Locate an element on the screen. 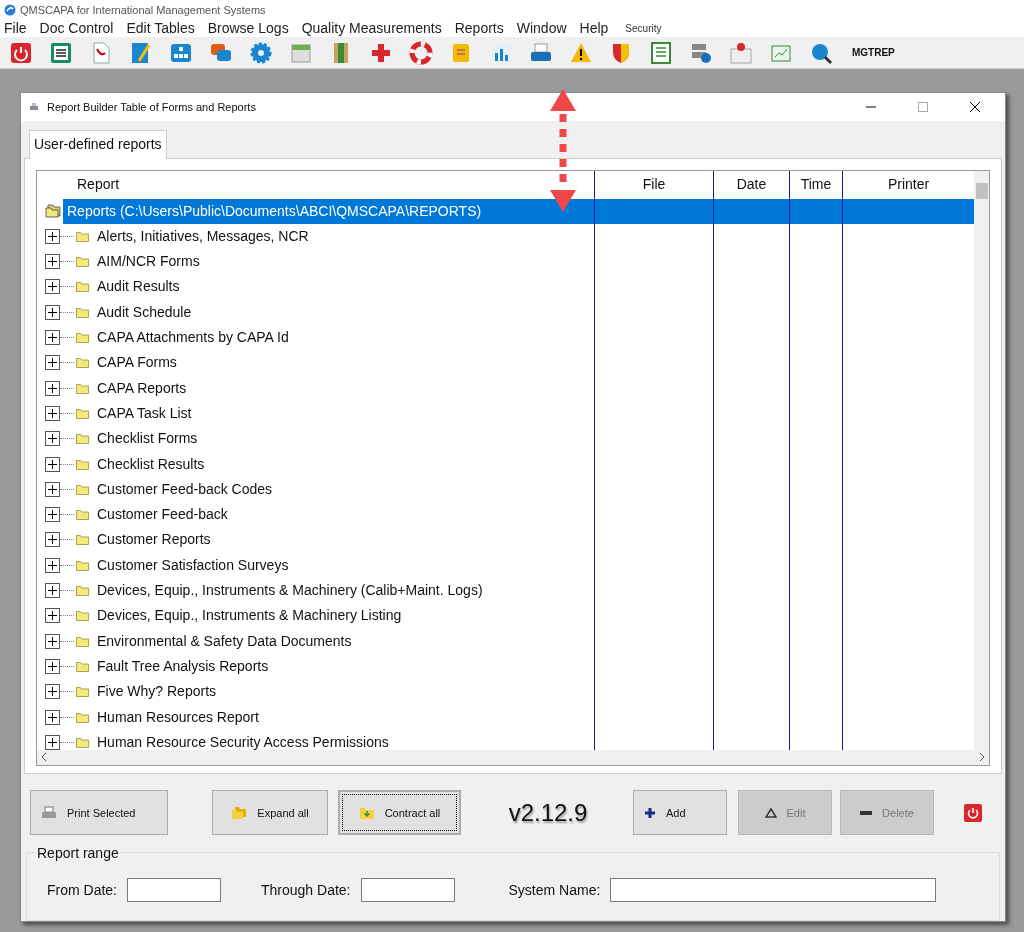  list-icon is located at coordinates (61, 52).